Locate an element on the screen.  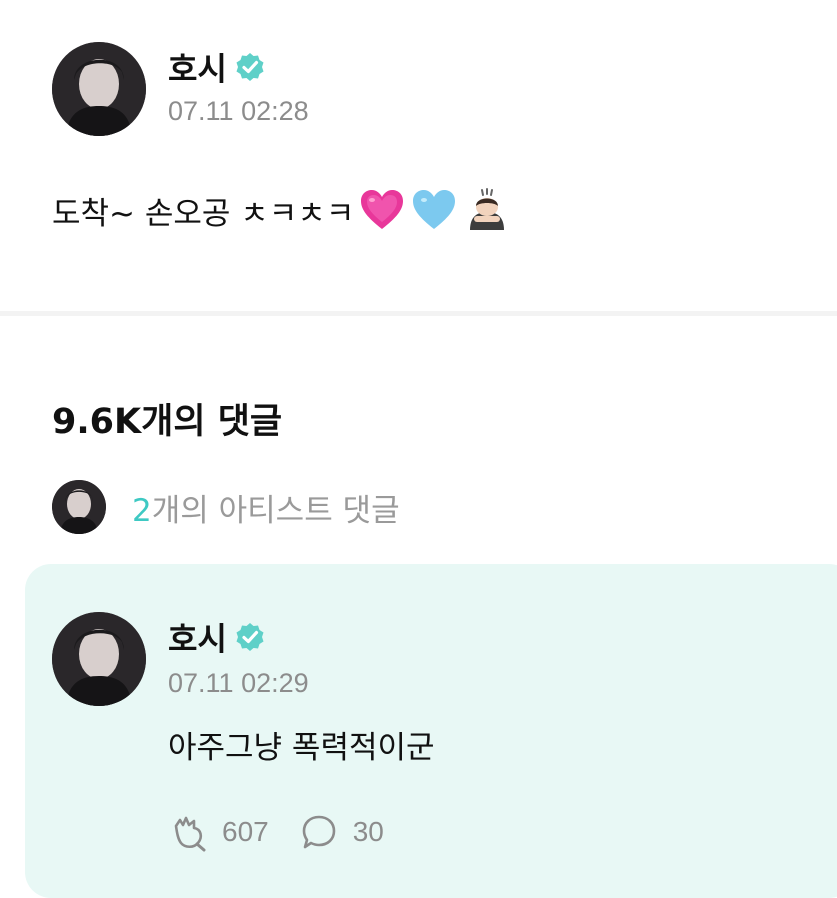
like-button: 607 is located at coordinates (218, 832).